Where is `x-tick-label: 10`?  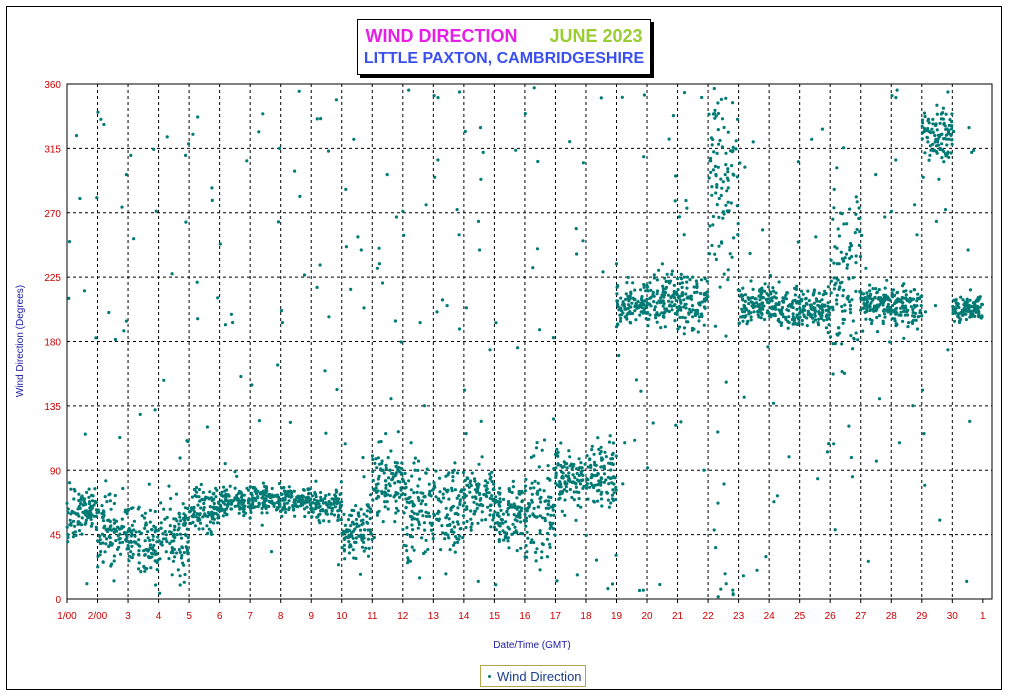 x-tick-label: 10 is located at coordinates (342, 616).